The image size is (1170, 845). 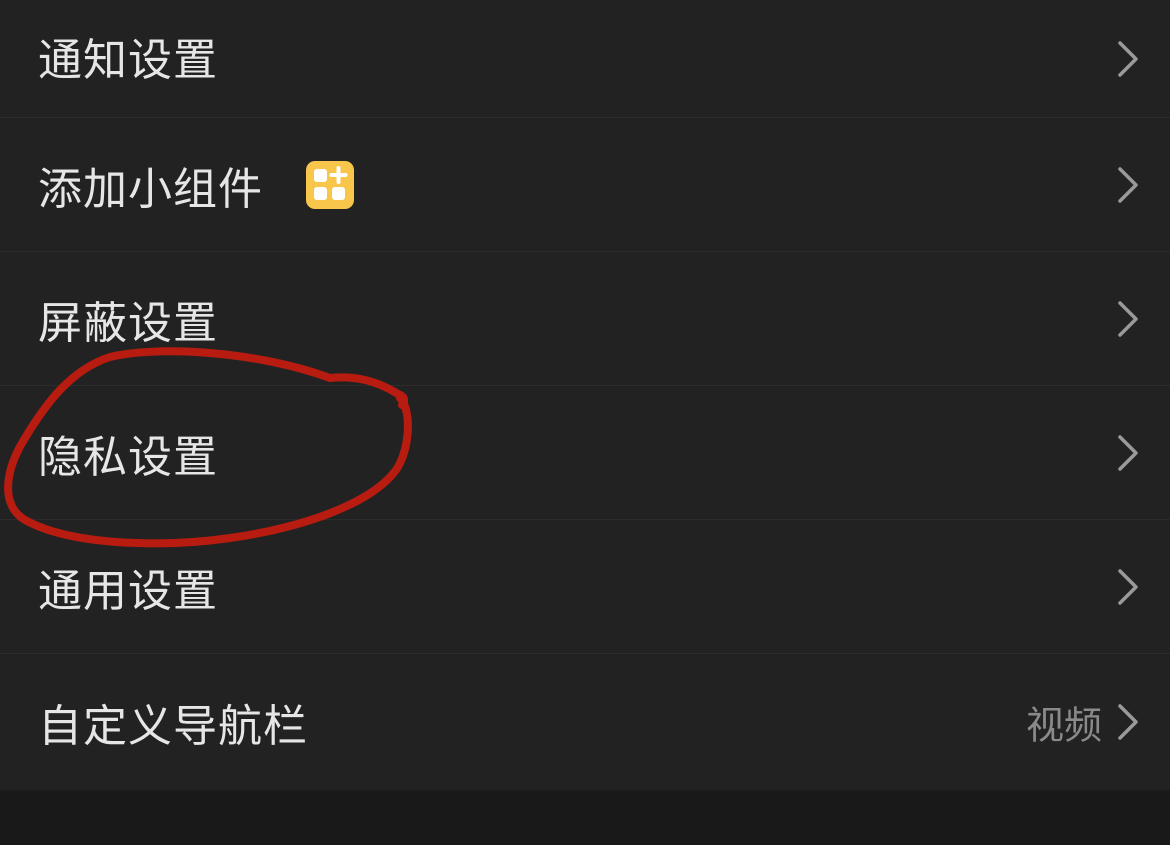 What do you see at coordinates (173, 726) in the screenshot?
I see `settings-item-label: 自定义导航栏` at bounding box center [173, 726].